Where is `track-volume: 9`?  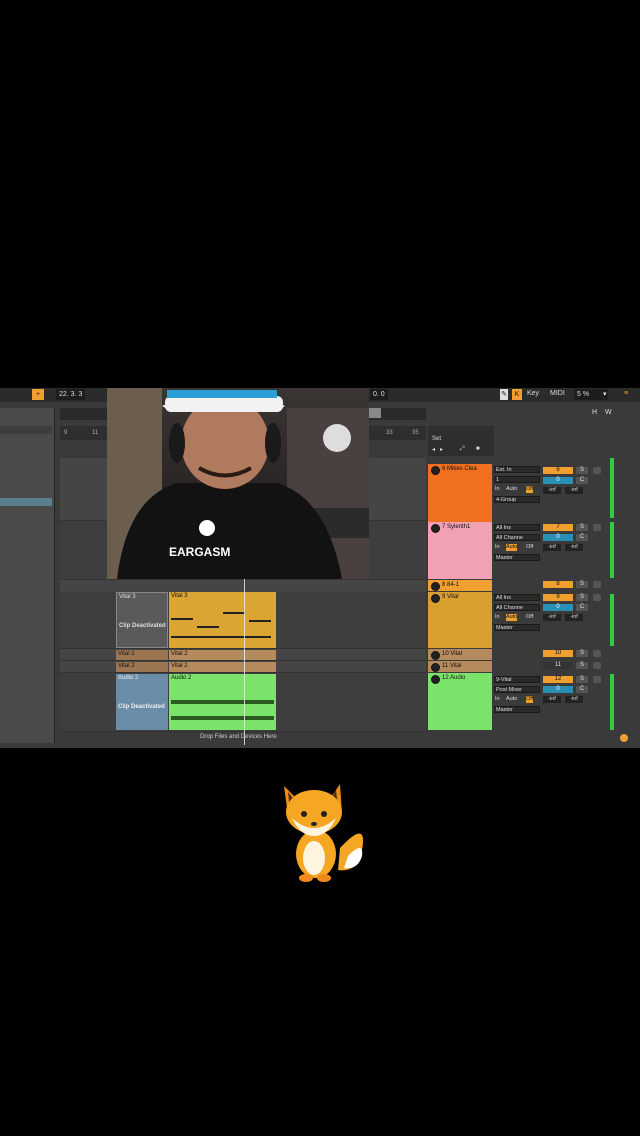
track-volume: 9 is located at coordinates (558, 597).